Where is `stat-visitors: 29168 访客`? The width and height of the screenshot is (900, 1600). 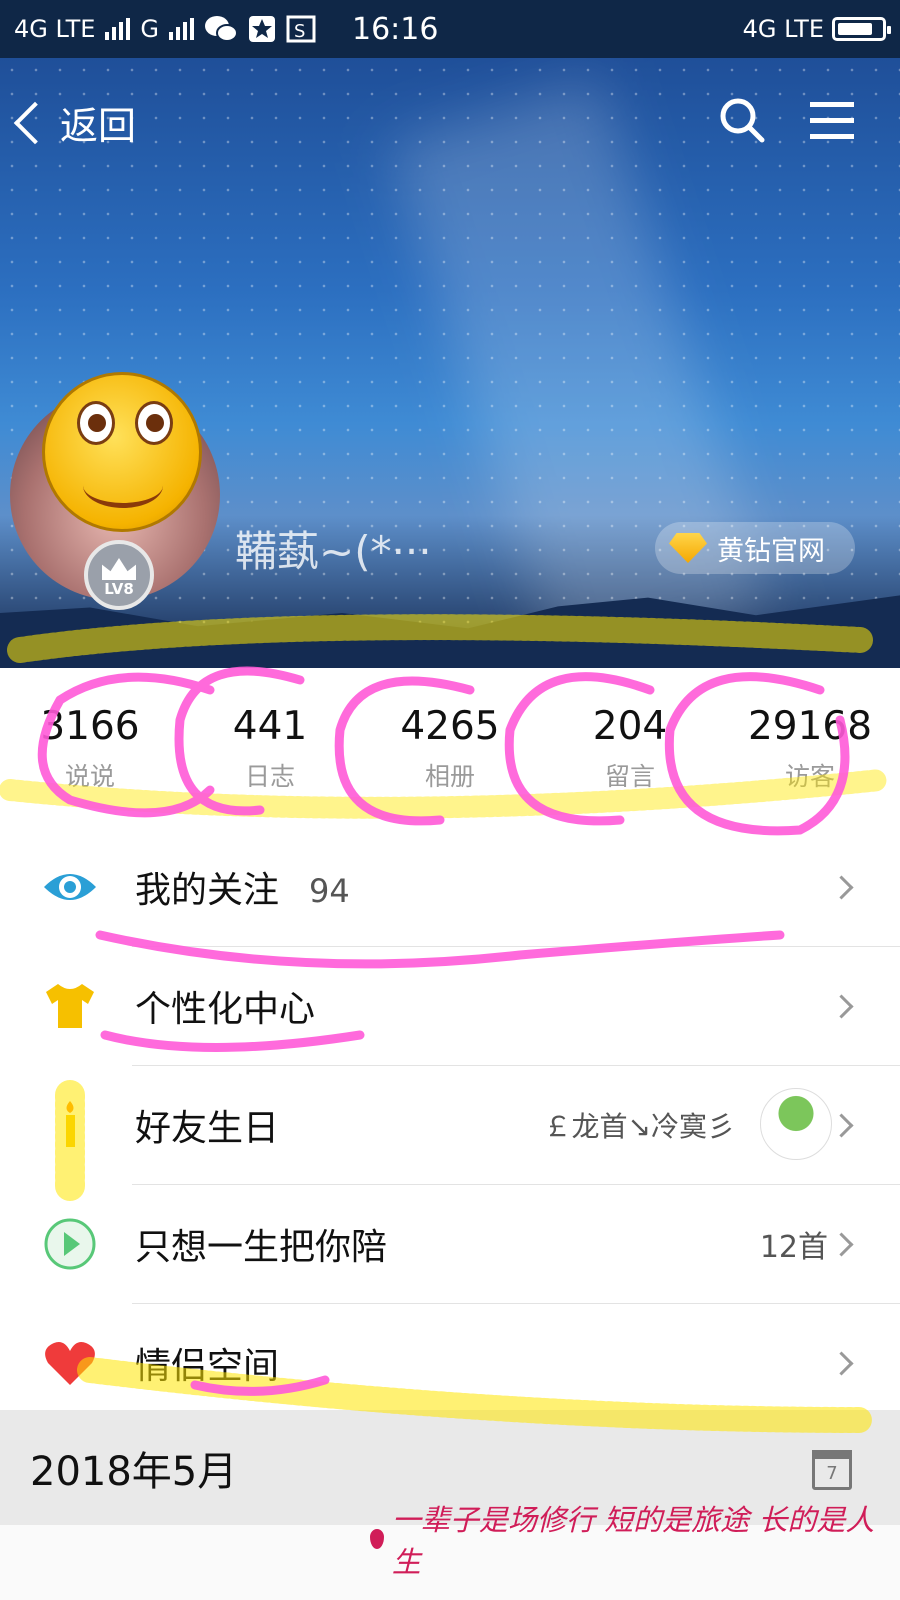 stat-visitors: 29168 访客 is located at coordinates (810, 748).